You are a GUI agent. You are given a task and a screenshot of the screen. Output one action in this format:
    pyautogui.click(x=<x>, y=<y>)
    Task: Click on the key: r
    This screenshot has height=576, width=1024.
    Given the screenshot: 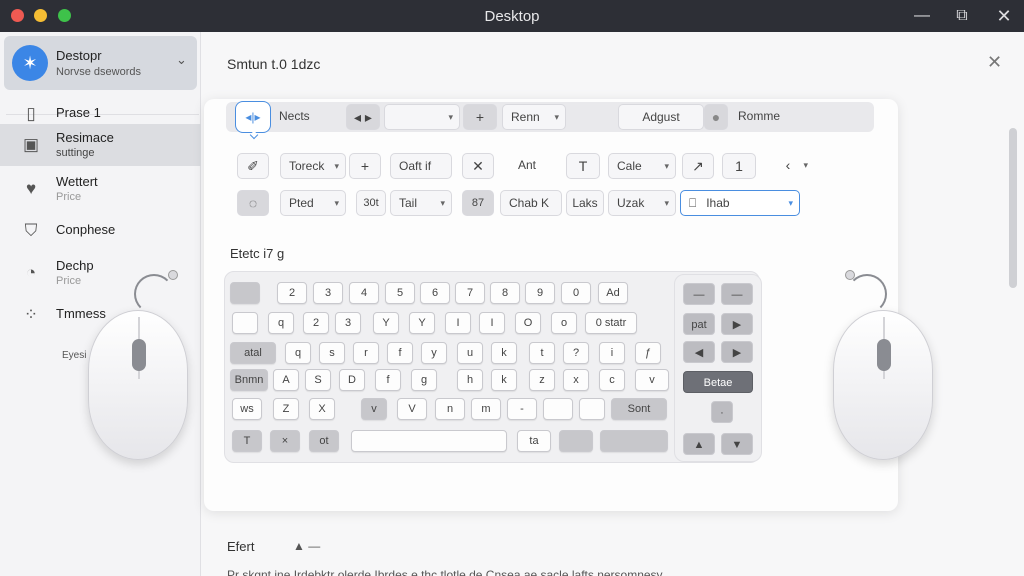 What is the action you would take?
    pyautogui.click(x=366, y=353)
    